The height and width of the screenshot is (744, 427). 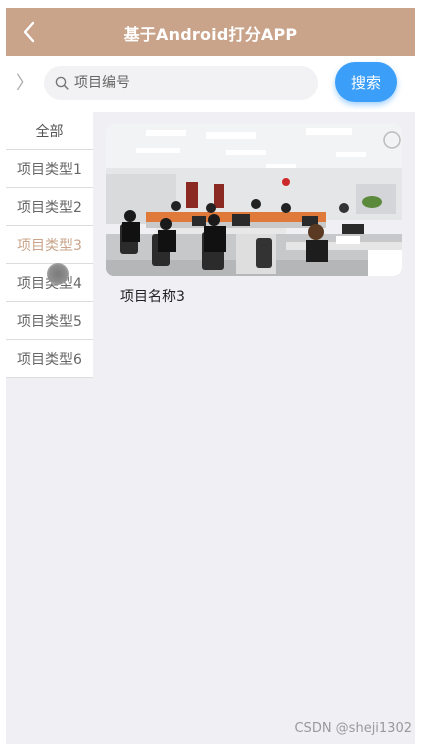 I want to click on category-sidebar: 全部 项目类型1 项目类型2 项目类型3 项目类型4 项目类型5 项目类型6, so click(x=49, y=245).